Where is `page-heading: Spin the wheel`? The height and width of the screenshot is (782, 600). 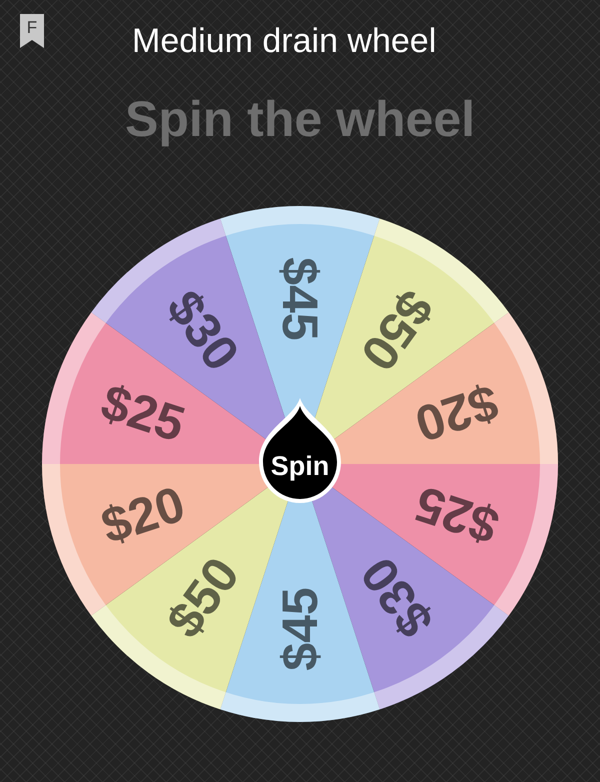 page-heading: Spin the wheel is located at coordinates (300, 119).